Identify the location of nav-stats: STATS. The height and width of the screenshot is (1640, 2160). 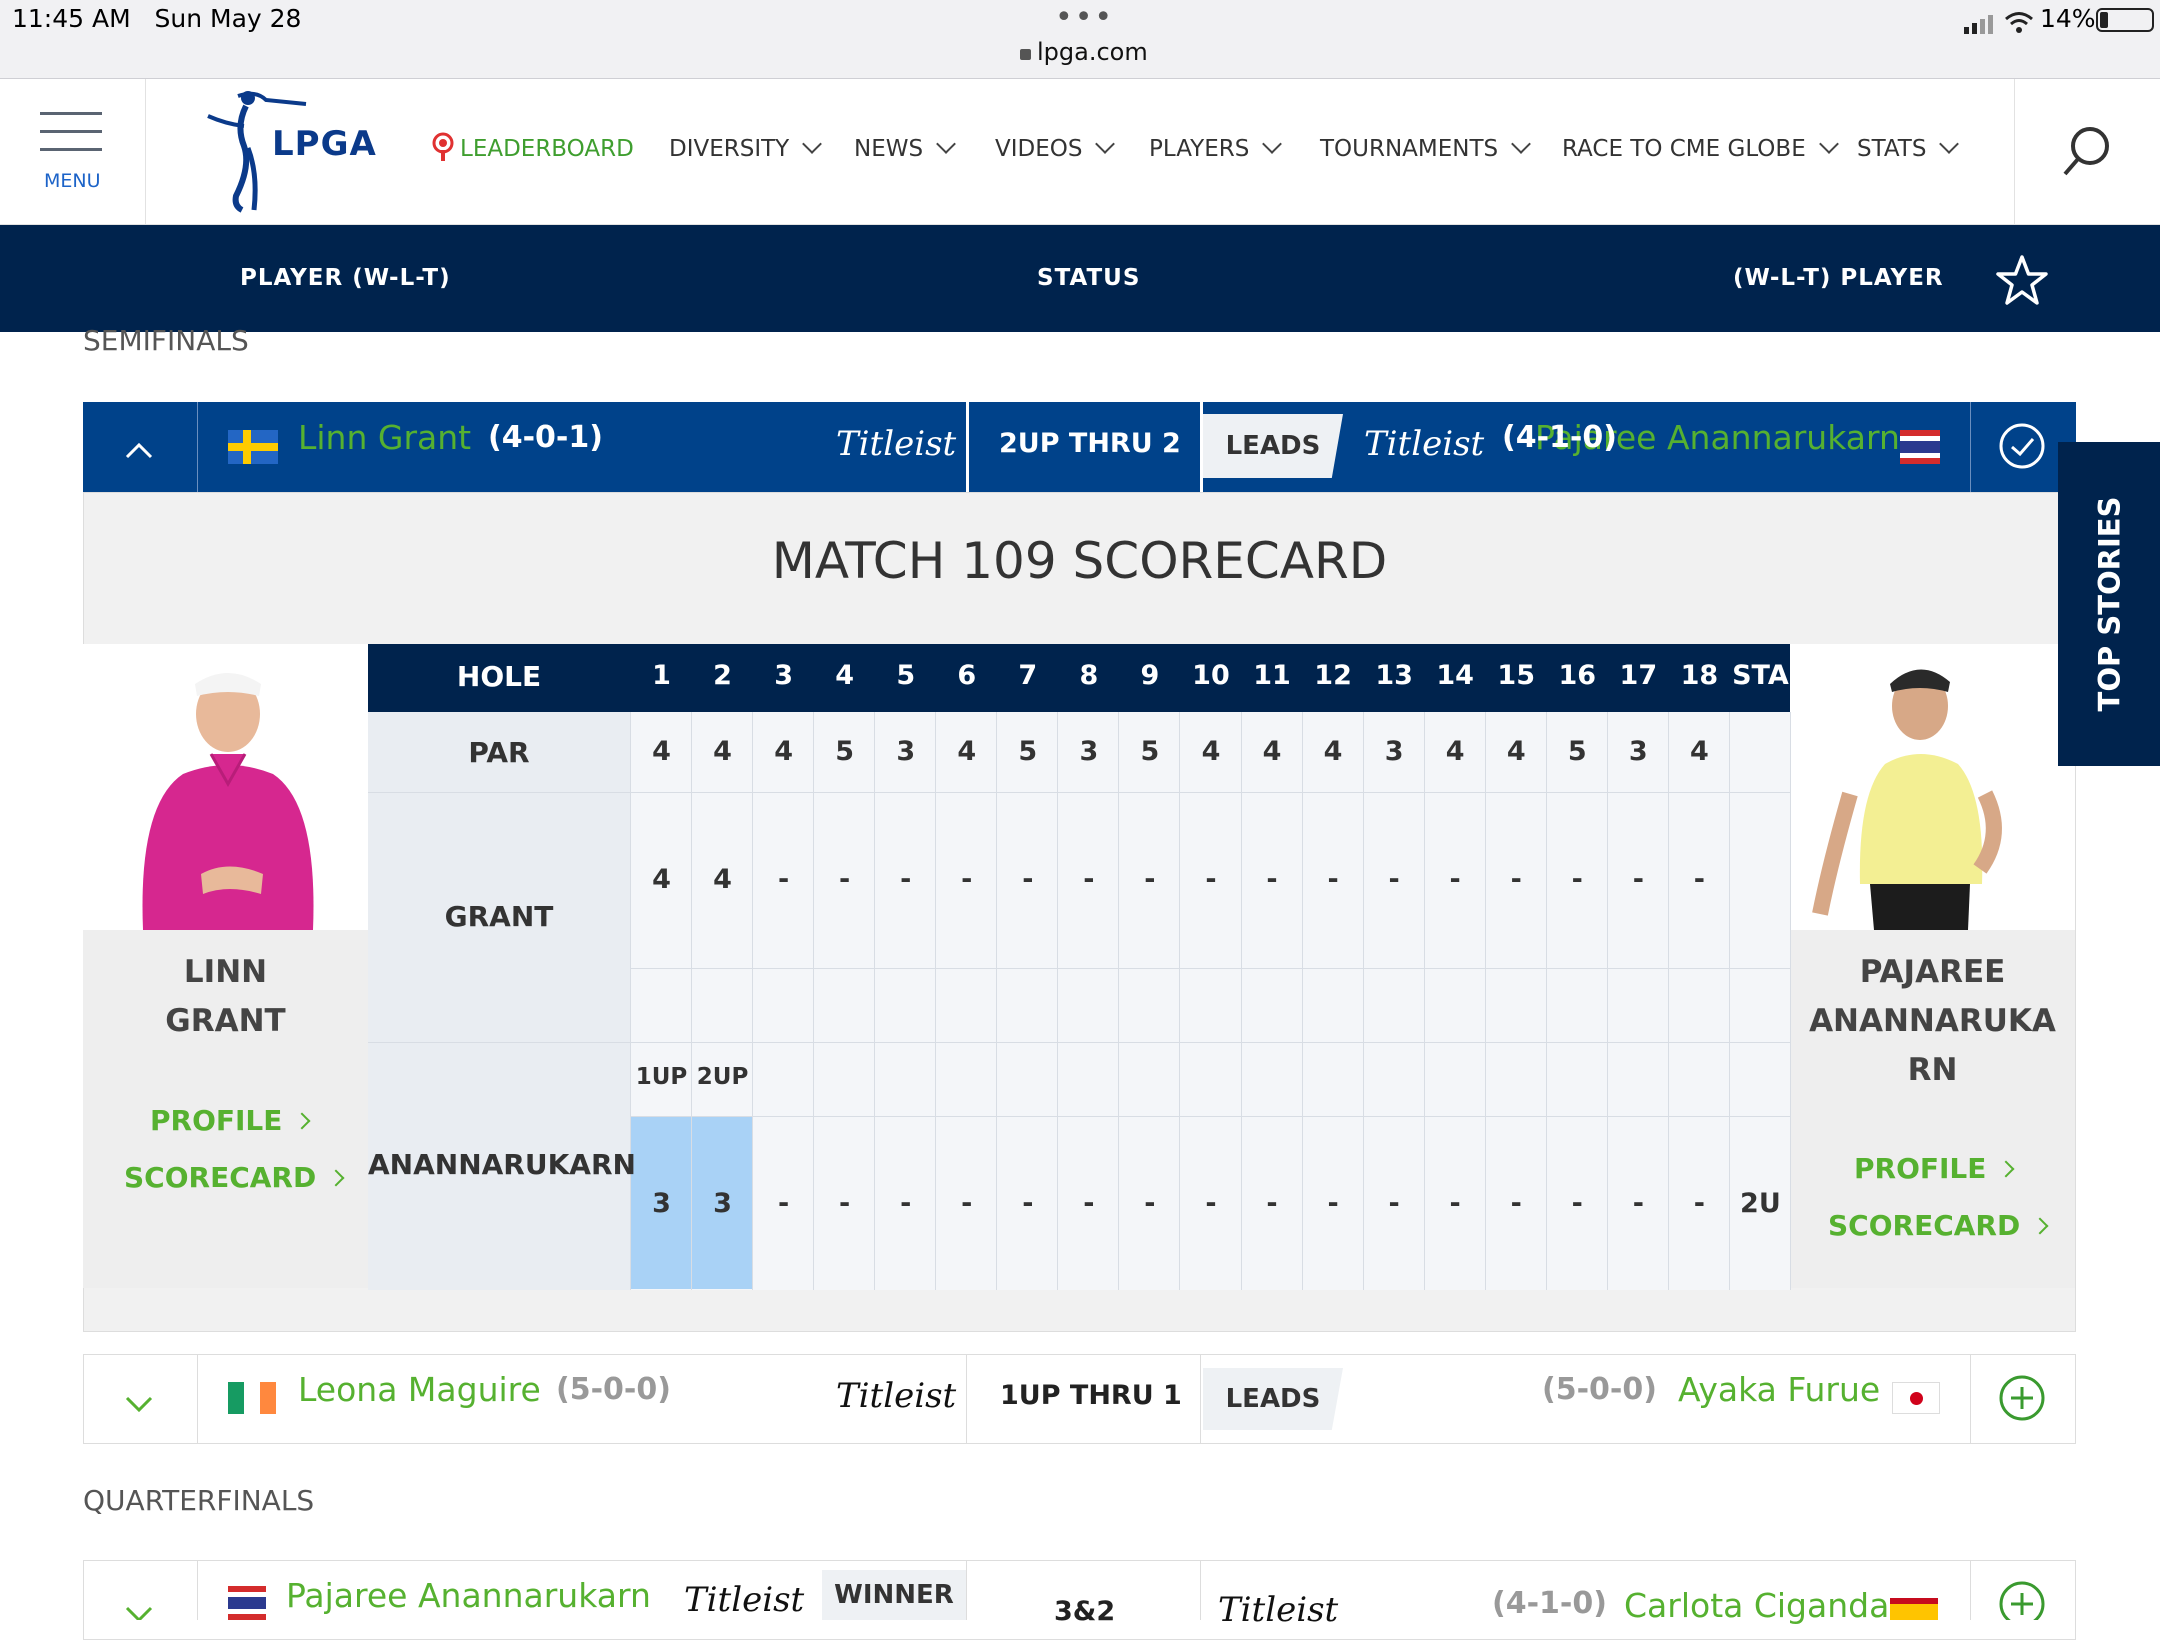
(1908, 148).